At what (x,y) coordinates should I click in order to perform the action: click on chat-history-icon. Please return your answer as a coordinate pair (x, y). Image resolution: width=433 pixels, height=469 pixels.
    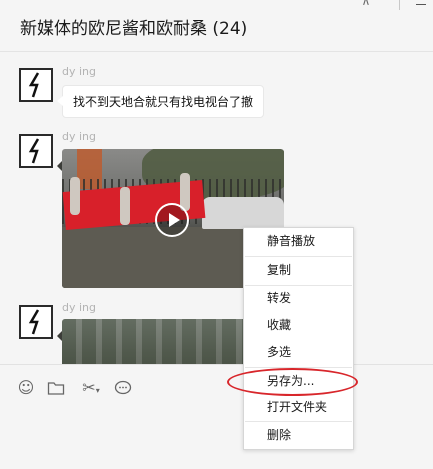
    Looking at the image, I should click on (123, 388).